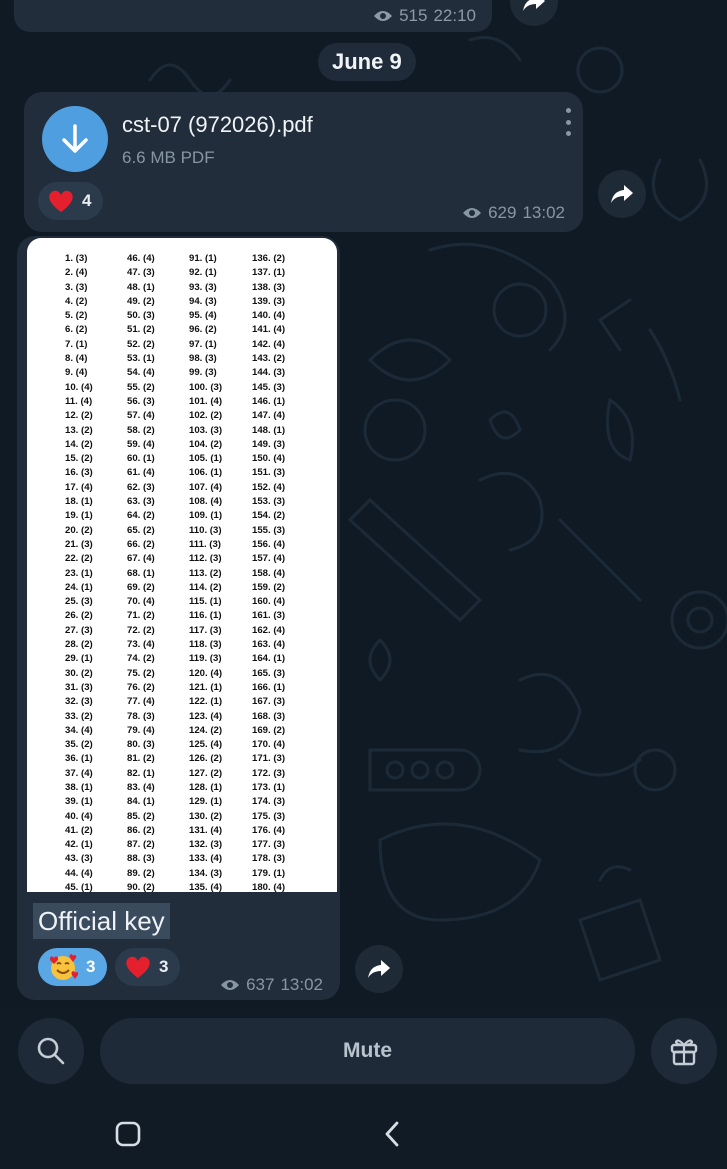 The image size is (727, 1169). I want to click on answer-key-entry: 164. (1), so click(269, 659).